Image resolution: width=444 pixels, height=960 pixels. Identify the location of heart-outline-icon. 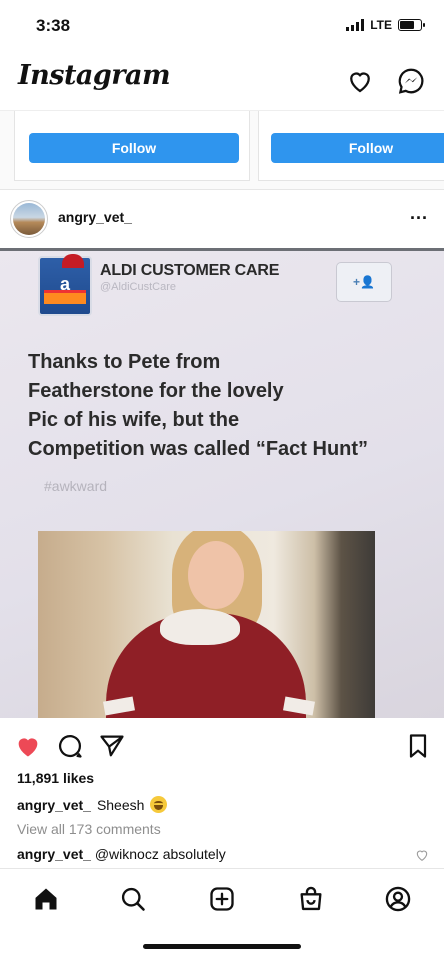
(360, 81).